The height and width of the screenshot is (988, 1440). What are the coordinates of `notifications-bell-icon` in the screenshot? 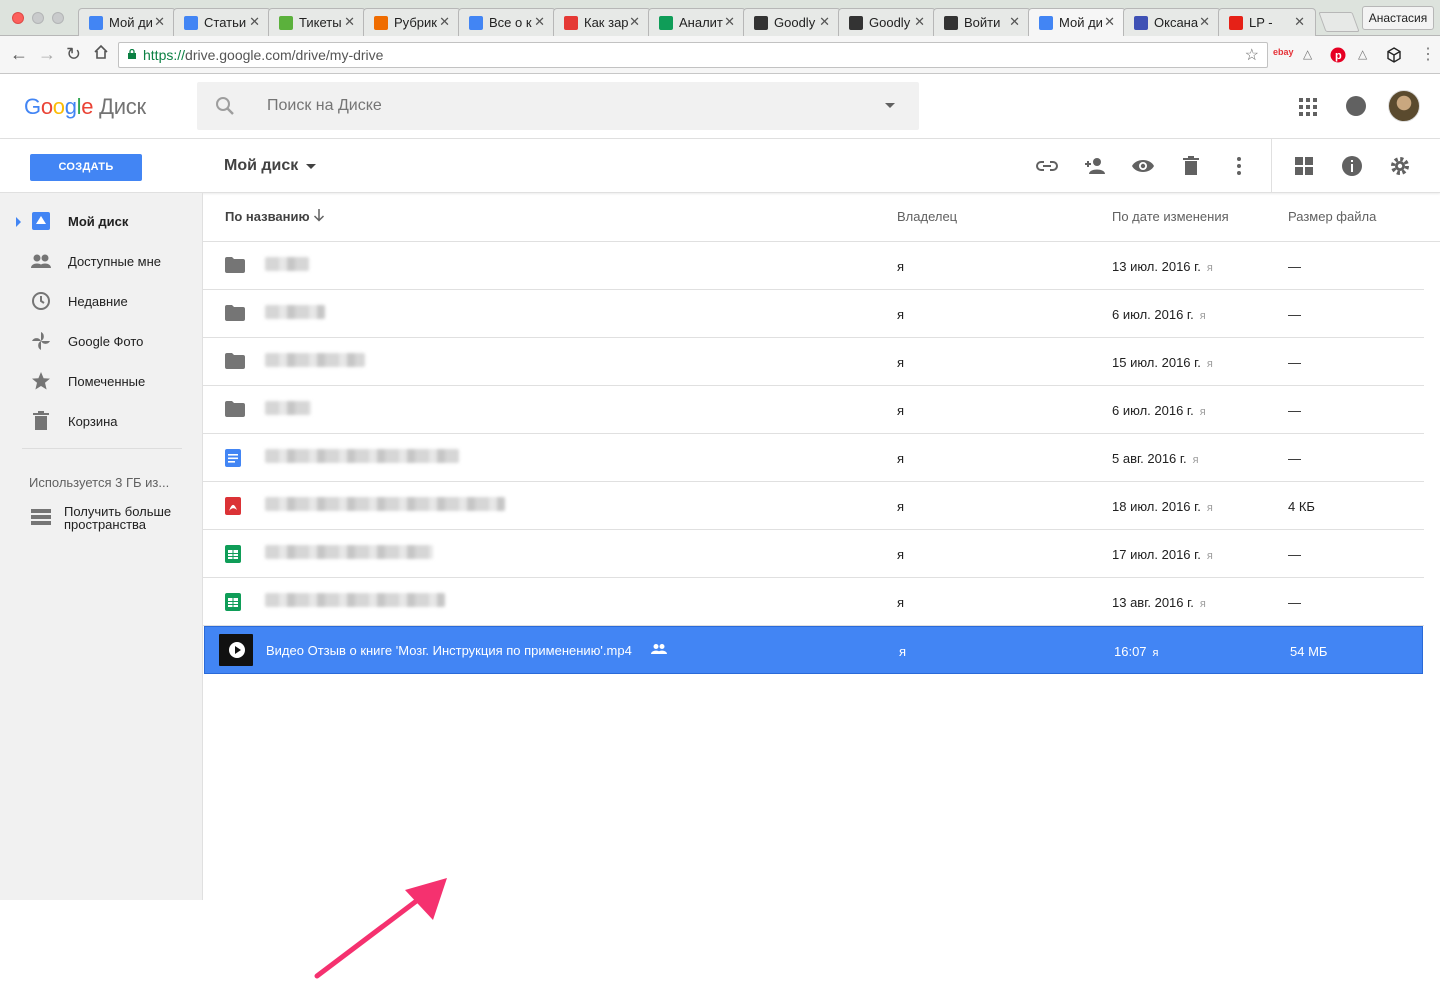 It's located at (1356, 106).